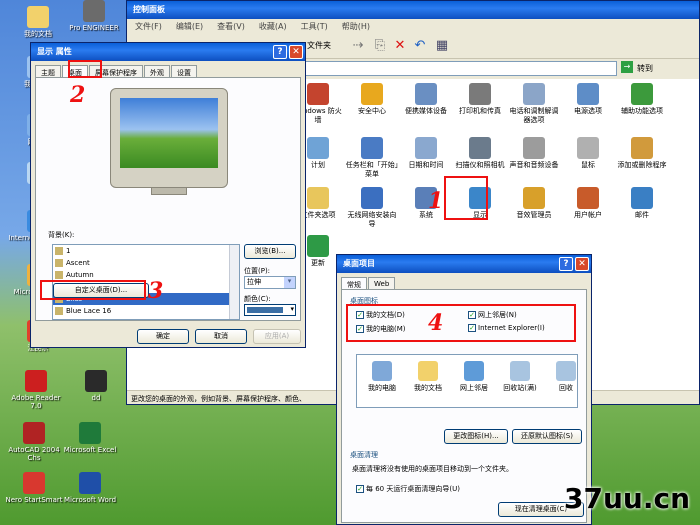 This screenshot has height=525, width=700. I want to click on control-panel-item: 鼠标, so click(588, 153).